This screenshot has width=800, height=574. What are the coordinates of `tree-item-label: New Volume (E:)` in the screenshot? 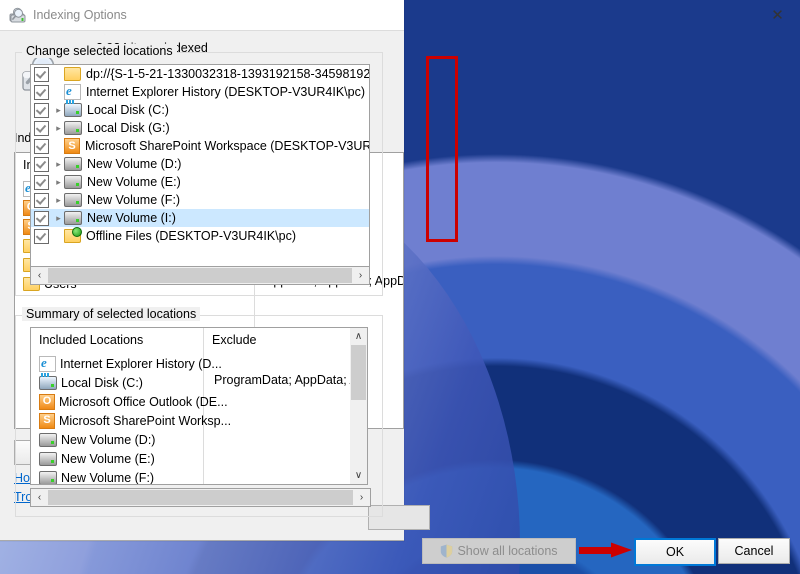 It's located at (134, 182).